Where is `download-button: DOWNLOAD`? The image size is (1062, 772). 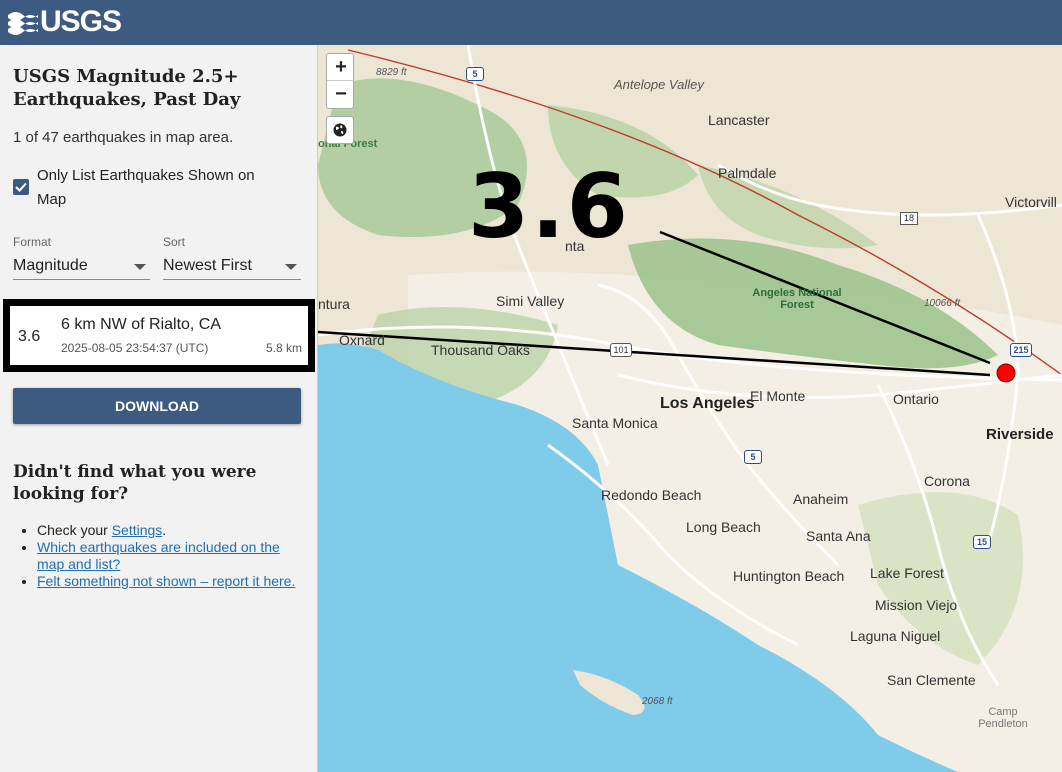
download-button: DOWNLOAD is located at coordinates (157, 406).